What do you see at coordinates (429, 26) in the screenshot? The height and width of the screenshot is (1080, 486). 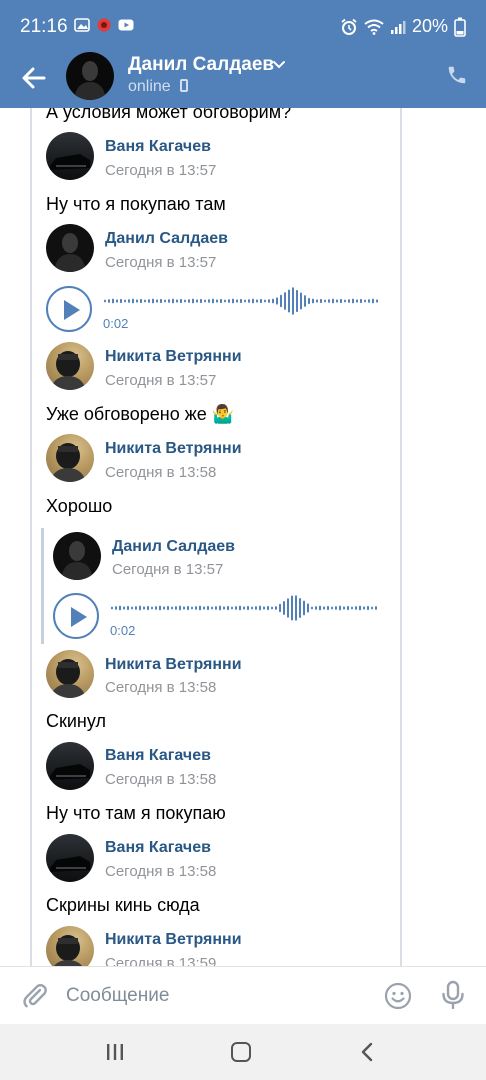 I see `battery-level: 20%` at bounding box center [429, 26].